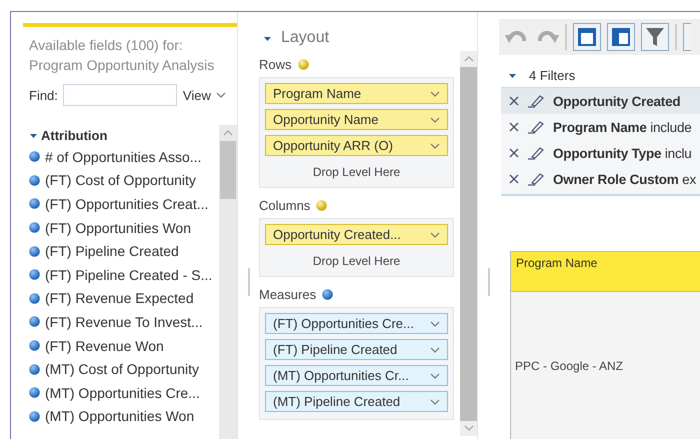  I want to click on filter-row: Program Name include, so click(600, 127).